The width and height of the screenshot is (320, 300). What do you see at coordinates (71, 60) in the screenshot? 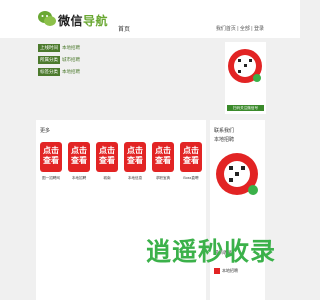
I see `info-value: 城市招聘` at bounding box center [71, 60].